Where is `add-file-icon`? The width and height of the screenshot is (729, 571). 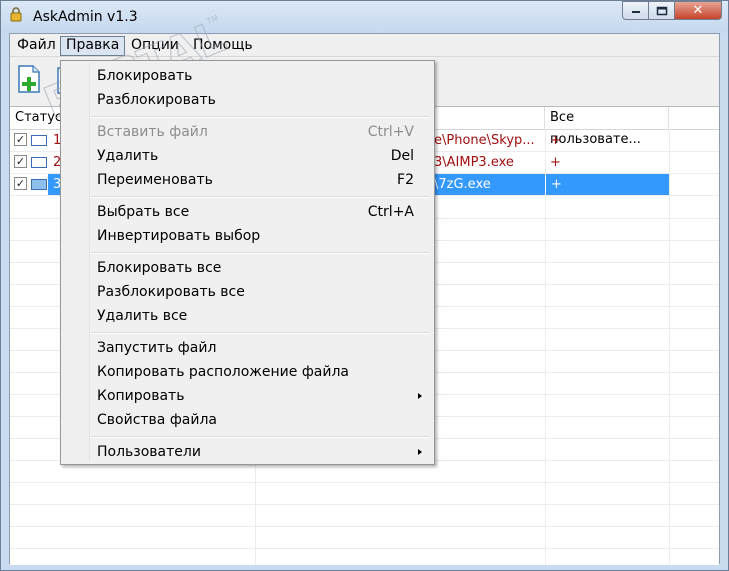 add-file-icon is located at coordinates (29, 79).